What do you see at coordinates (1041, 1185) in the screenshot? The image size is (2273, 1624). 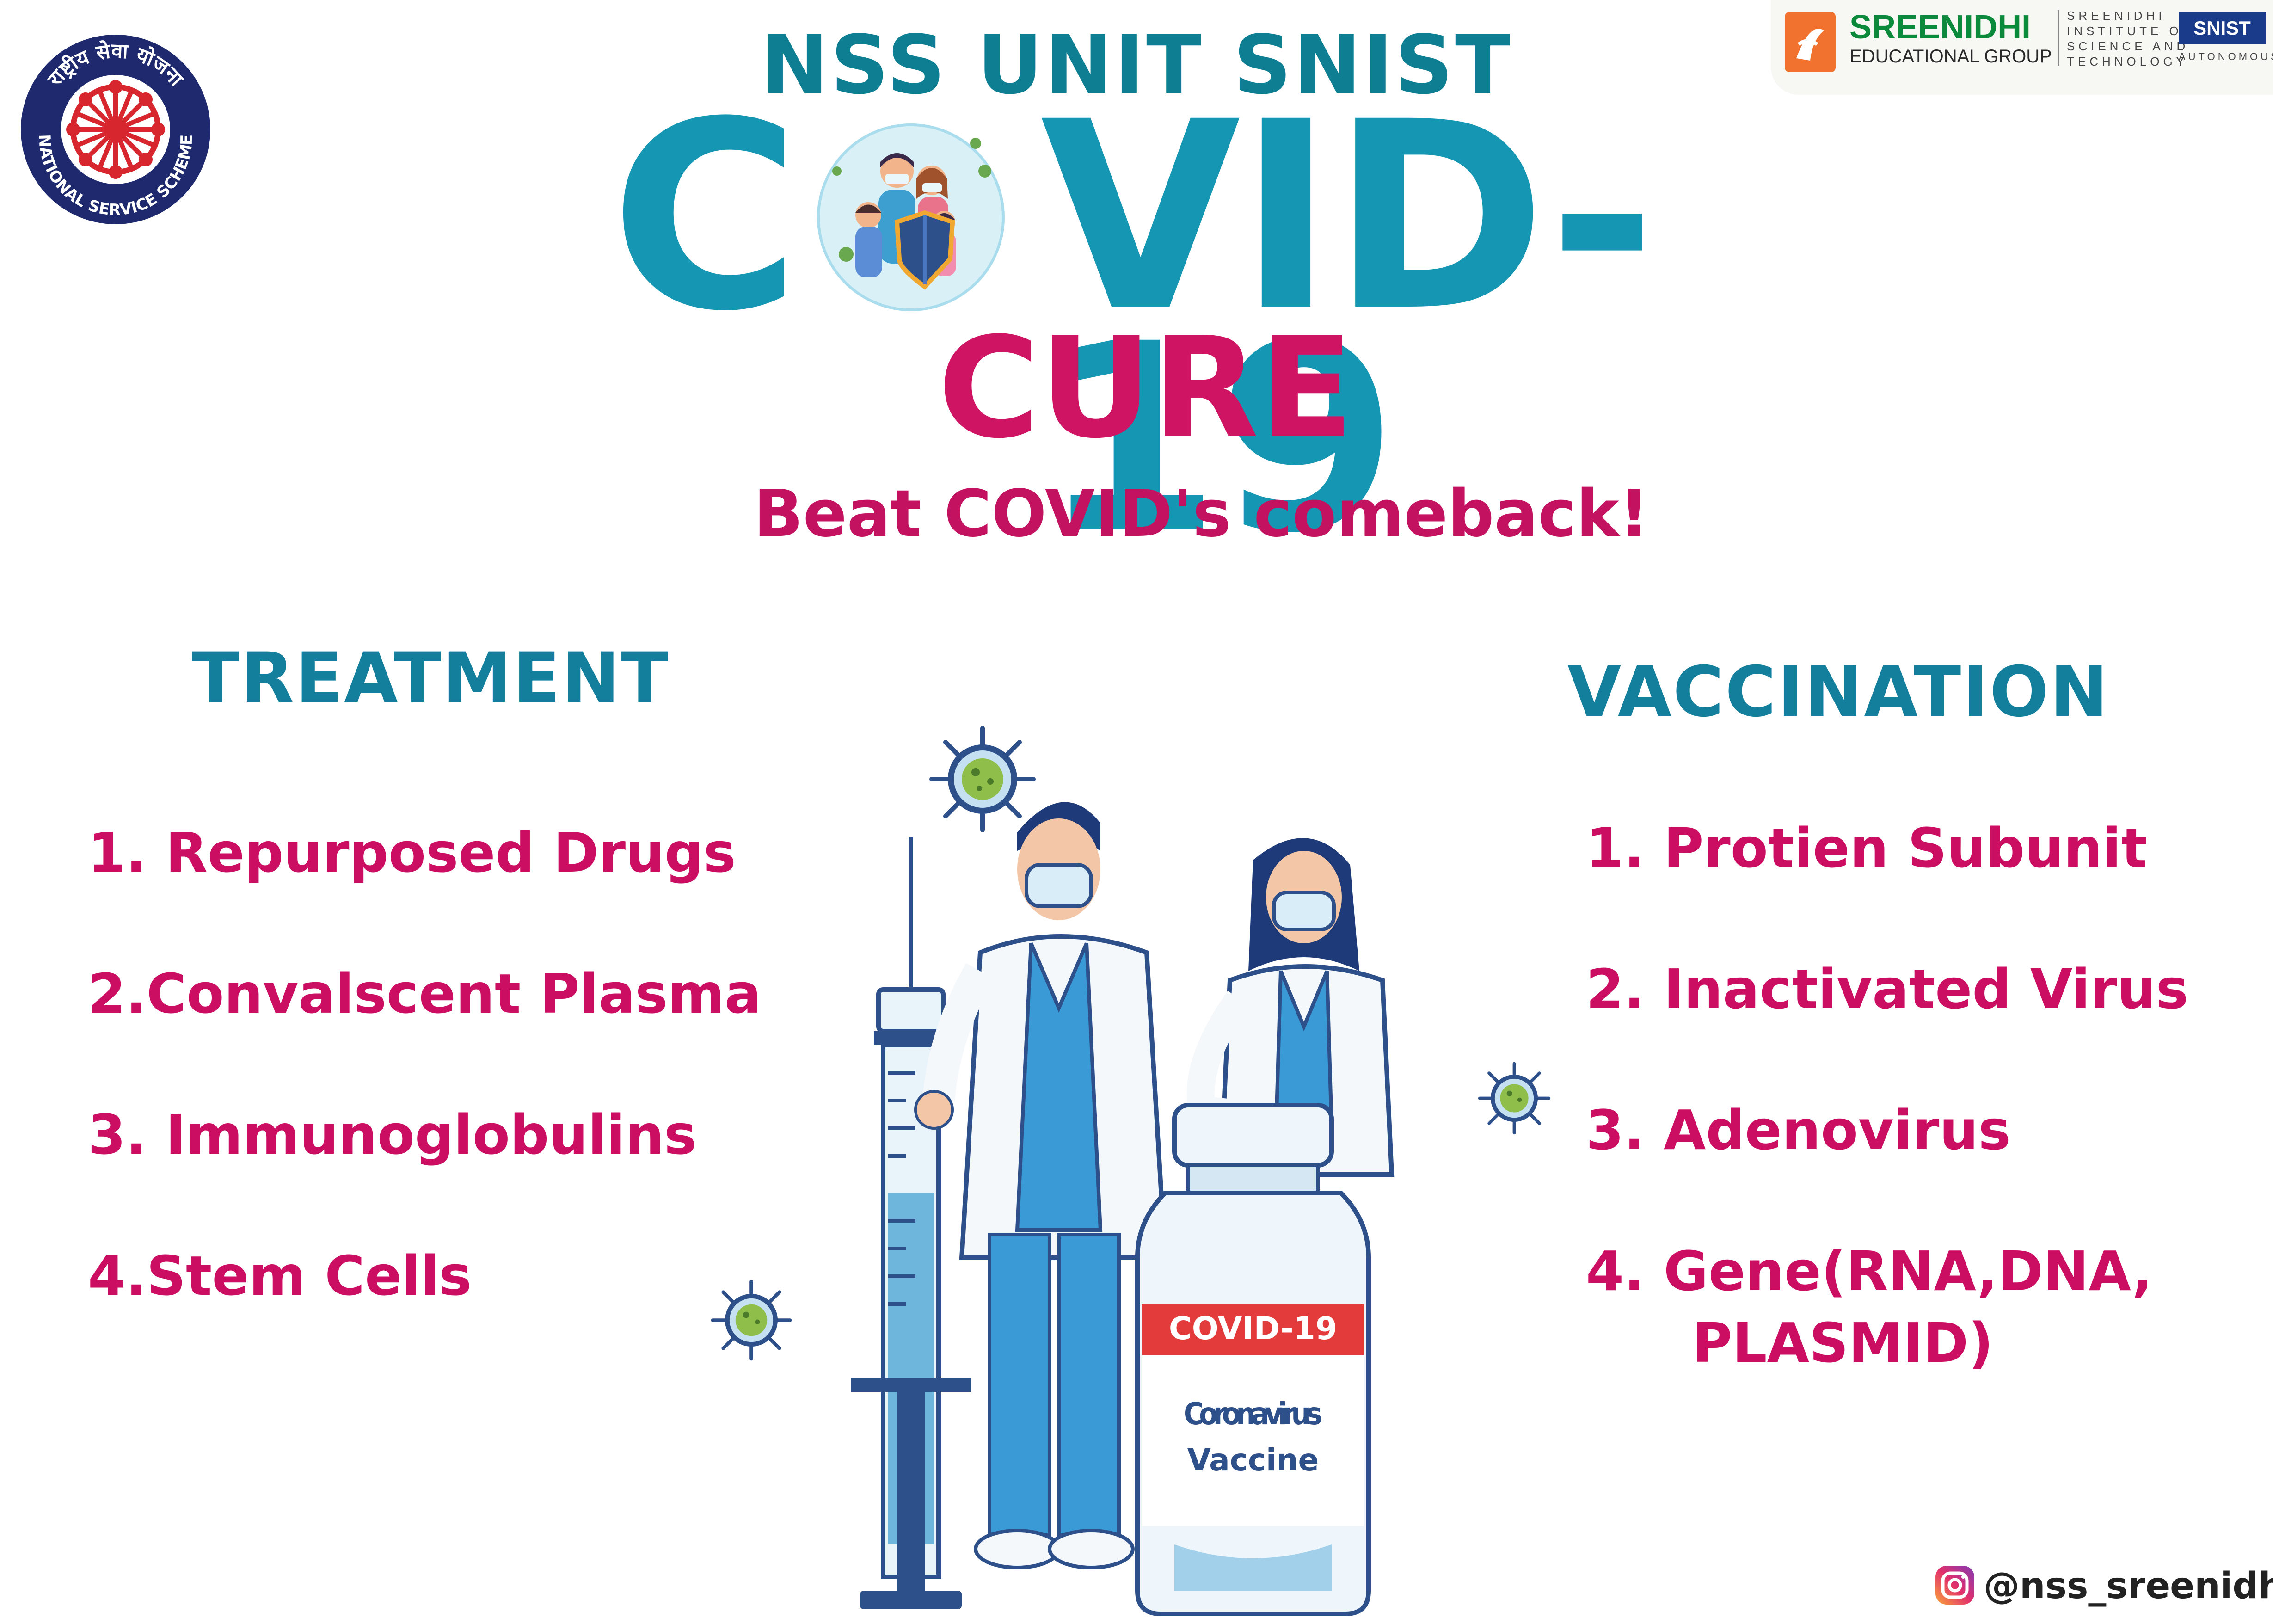 I see `male-doctor` at bounding box center [1041, 1185].